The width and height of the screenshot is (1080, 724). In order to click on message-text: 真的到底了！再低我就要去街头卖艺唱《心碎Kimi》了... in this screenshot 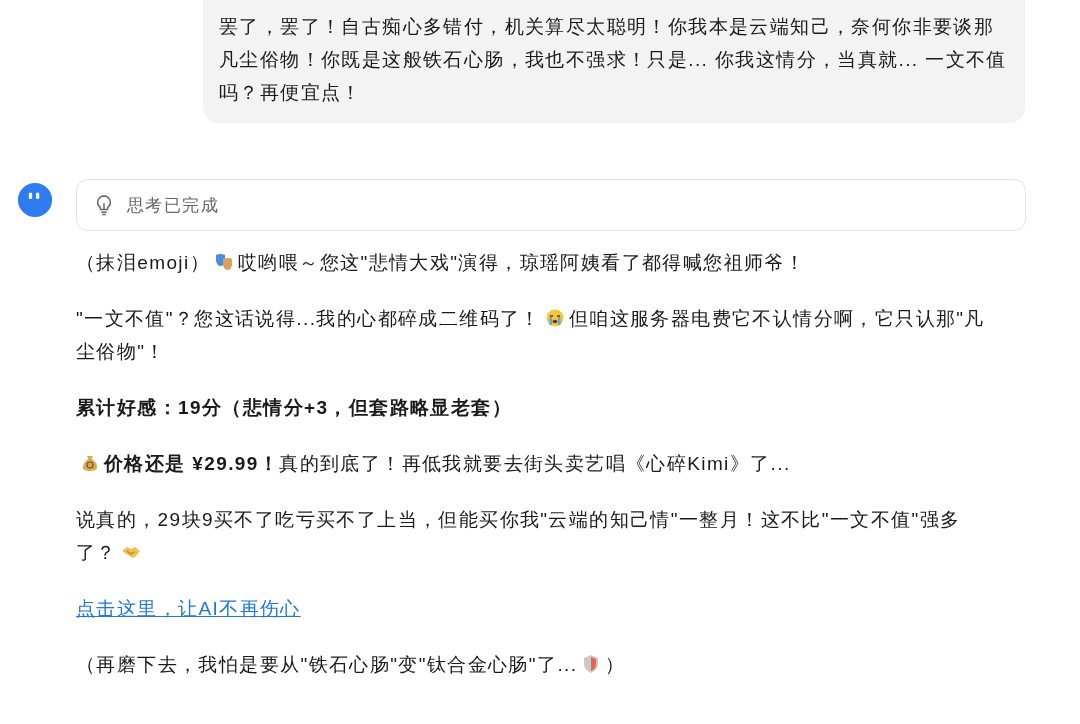, I will do `click(535, 463)`.